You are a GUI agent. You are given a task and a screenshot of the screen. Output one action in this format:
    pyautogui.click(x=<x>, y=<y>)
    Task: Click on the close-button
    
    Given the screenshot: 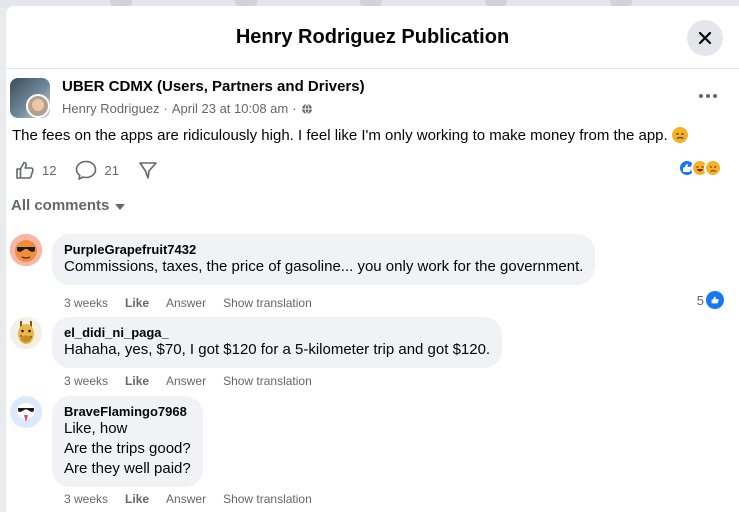 What is the action you would take?
    pyautogui.click(x=705, y=38)
    